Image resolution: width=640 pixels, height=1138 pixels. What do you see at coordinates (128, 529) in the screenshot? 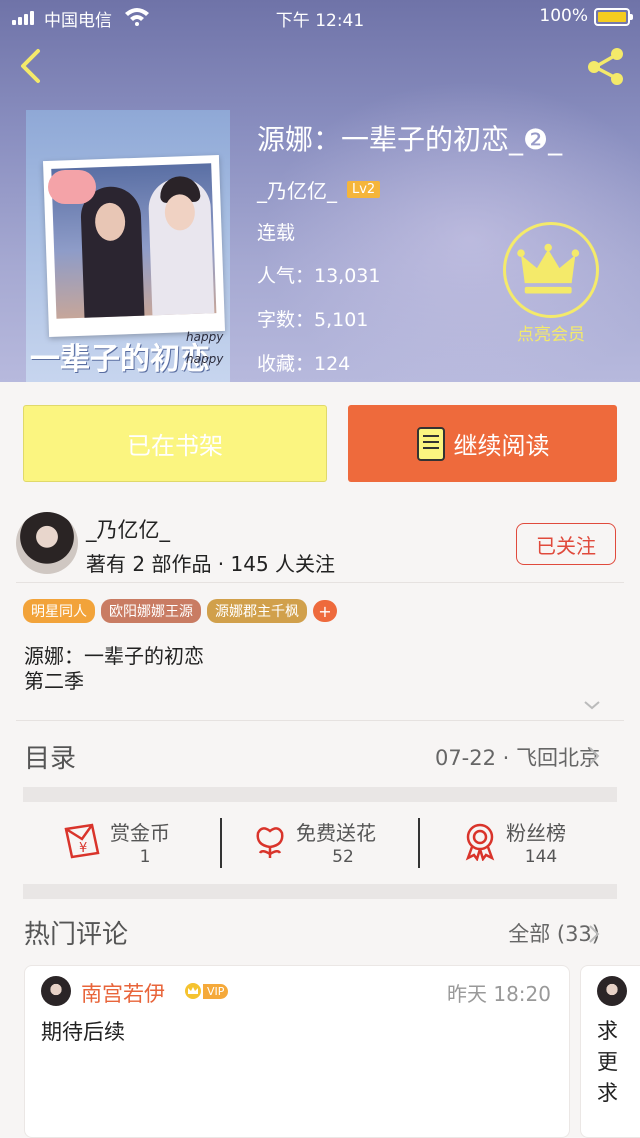
I see `author-name: _乃亿亿_` at bounding box center [128, 529].